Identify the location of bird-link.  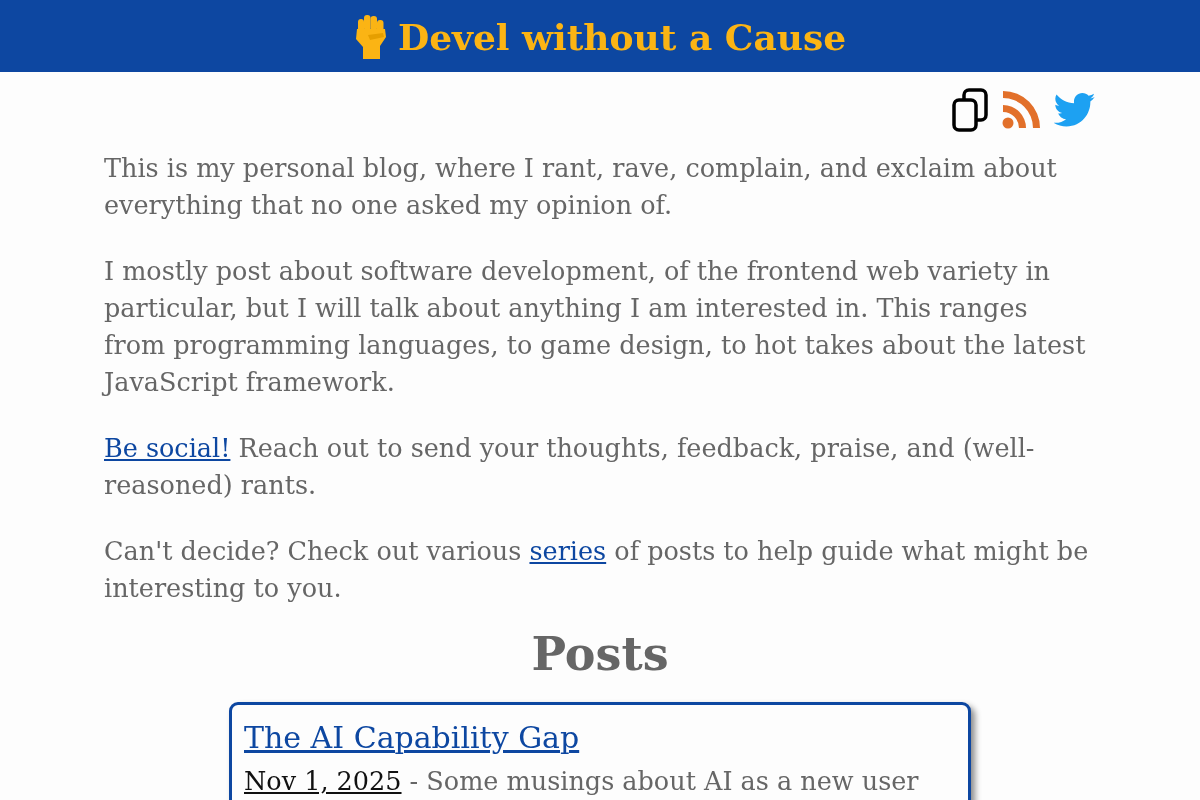
(1075, 110).